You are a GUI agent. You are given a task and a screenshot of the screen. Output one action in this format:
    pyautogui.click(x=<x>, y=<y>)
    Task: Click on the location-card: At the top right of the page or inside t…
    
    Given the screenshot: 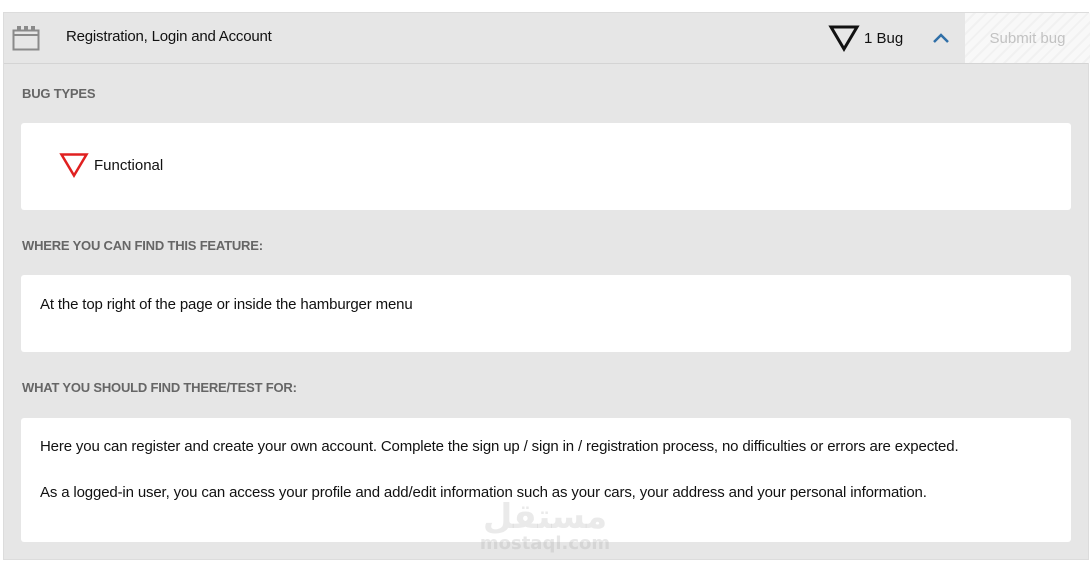 What is the action you would take?
    pyautogui.click(x=546, y=313)
    